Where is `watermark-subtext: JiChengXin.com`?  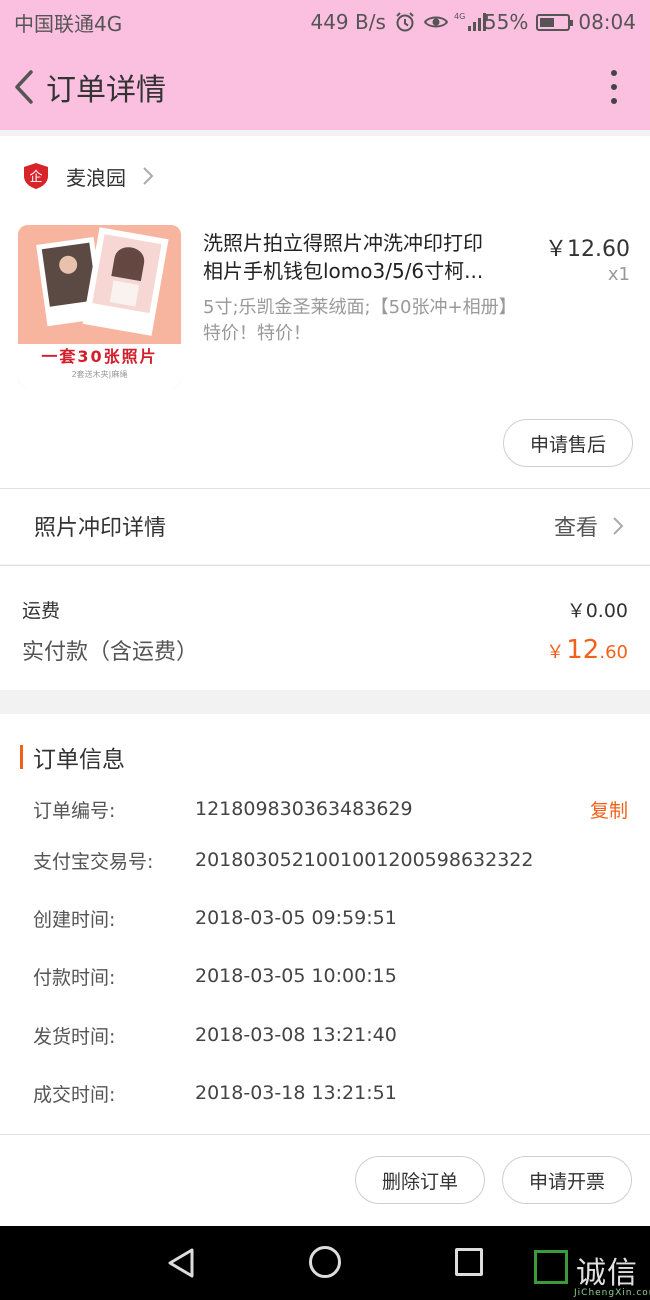 watermark-subtext: JiChengXin.com is located at coordinates (612, 1293).